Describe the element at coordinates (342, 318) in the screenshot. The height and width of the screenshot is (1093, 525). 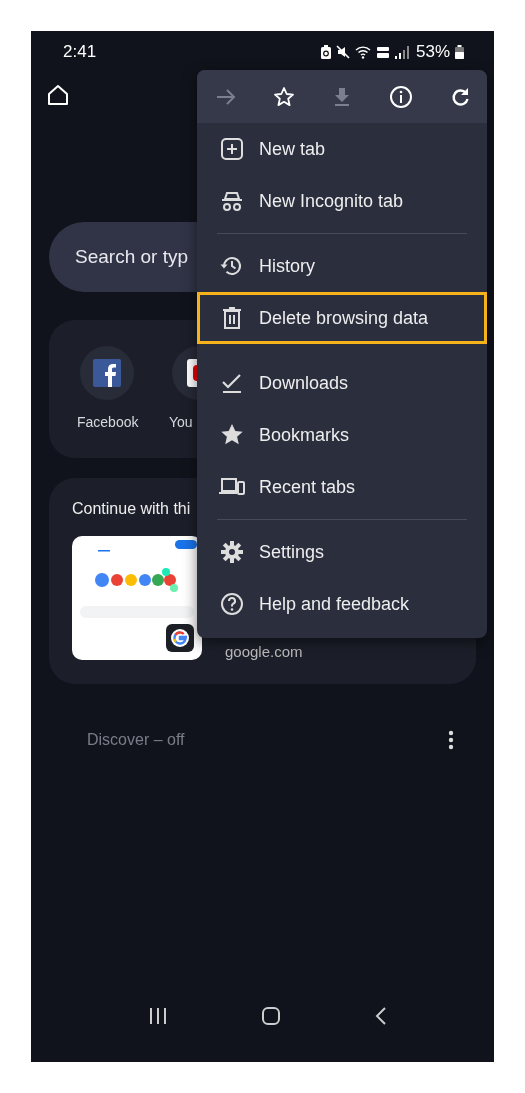
I see `menu-item: Delete browsing data` at that location.